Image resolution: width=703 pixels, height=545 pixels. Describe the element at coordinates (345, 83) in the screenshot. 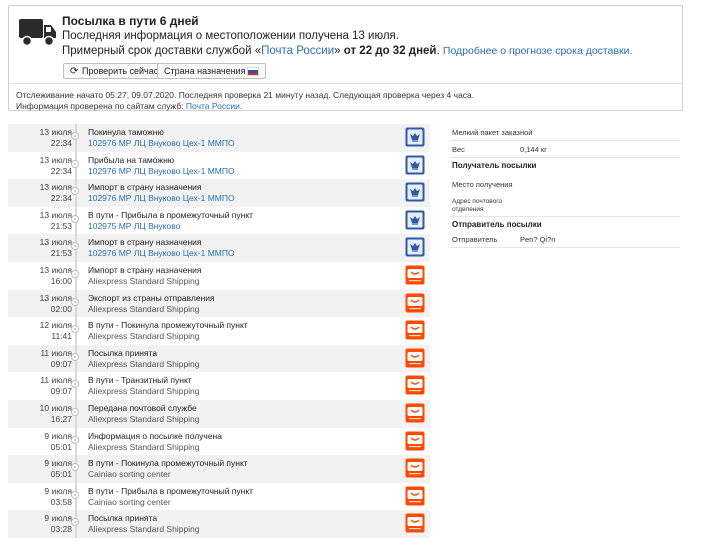

I see `divider` at that location.